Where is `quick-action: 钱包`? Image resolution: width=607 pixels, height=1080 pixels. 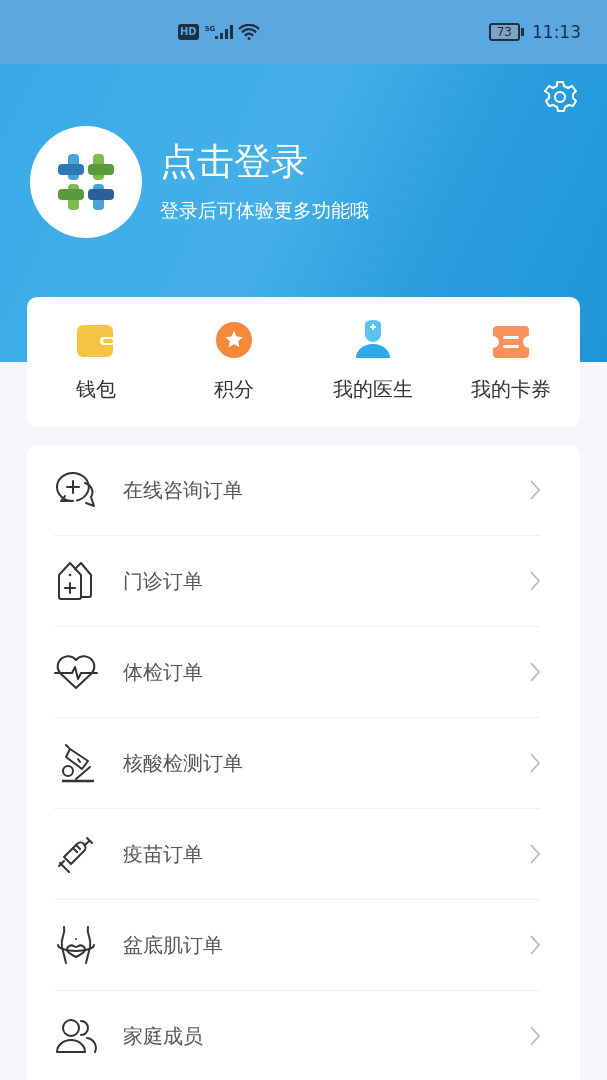 quick-action: 钱包 is located at coordinates (96, 362).